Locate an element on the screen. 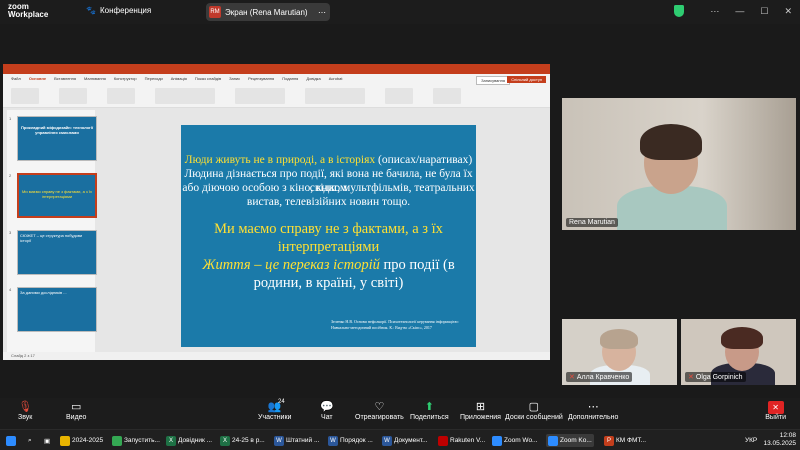 Image resolution: width=800 pixels, height=450 pixels. screen-share-indicator: RM Экран (Rena Marutian) ⋯ is located at coordinates (268, 12).